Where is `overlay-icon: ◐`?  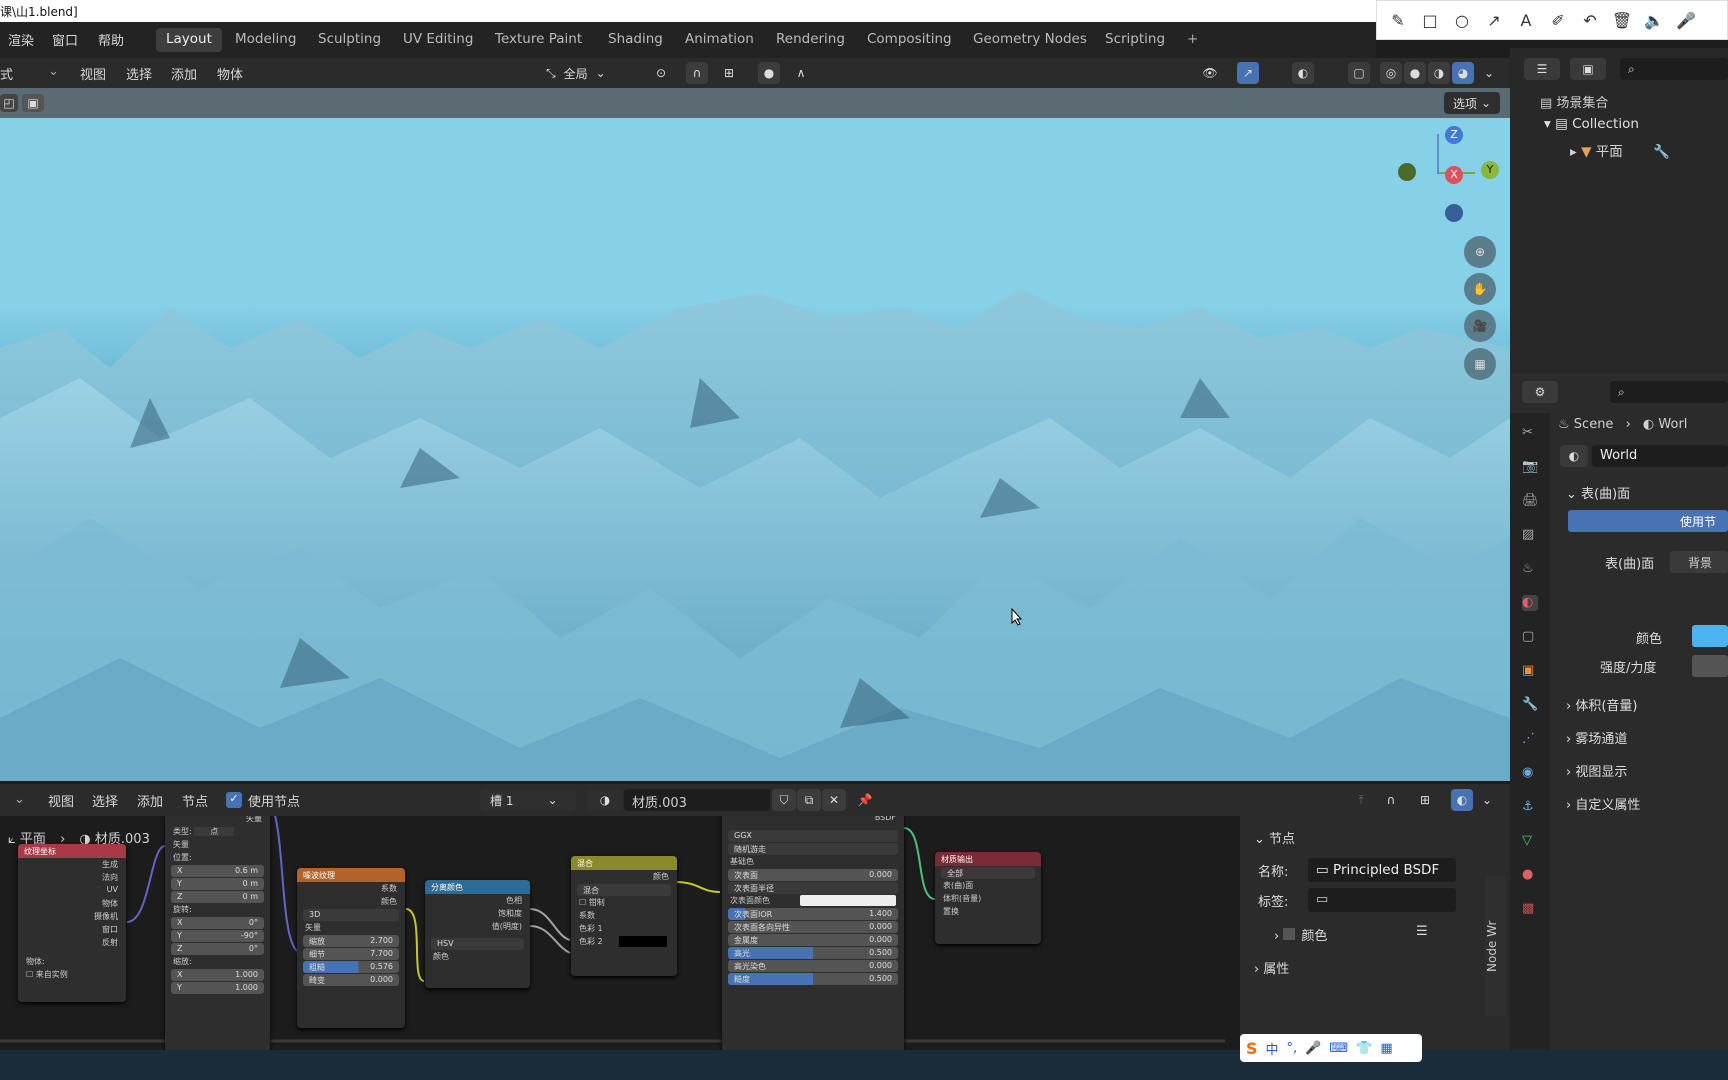
overlay-icon: ◐ is located at coordinates (1303, 73).